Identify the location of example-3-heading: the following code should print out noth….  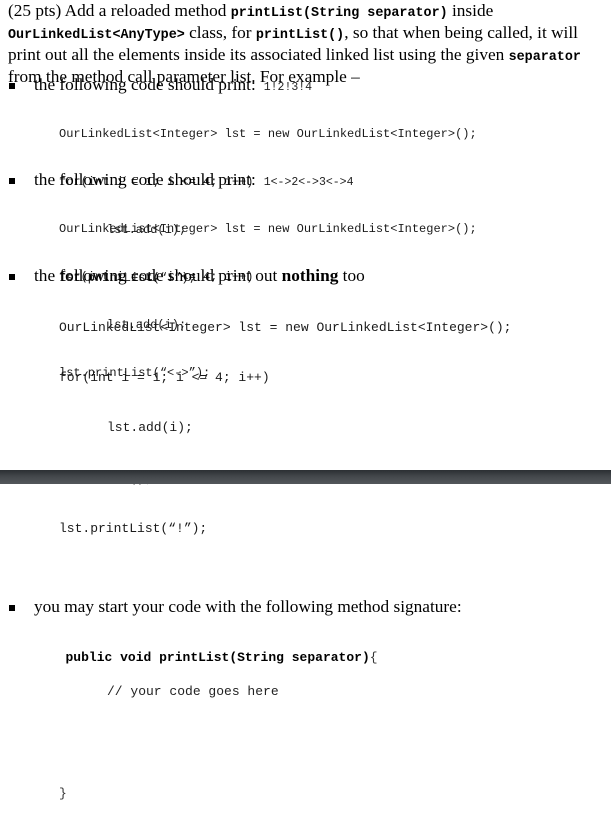
(305, 276).